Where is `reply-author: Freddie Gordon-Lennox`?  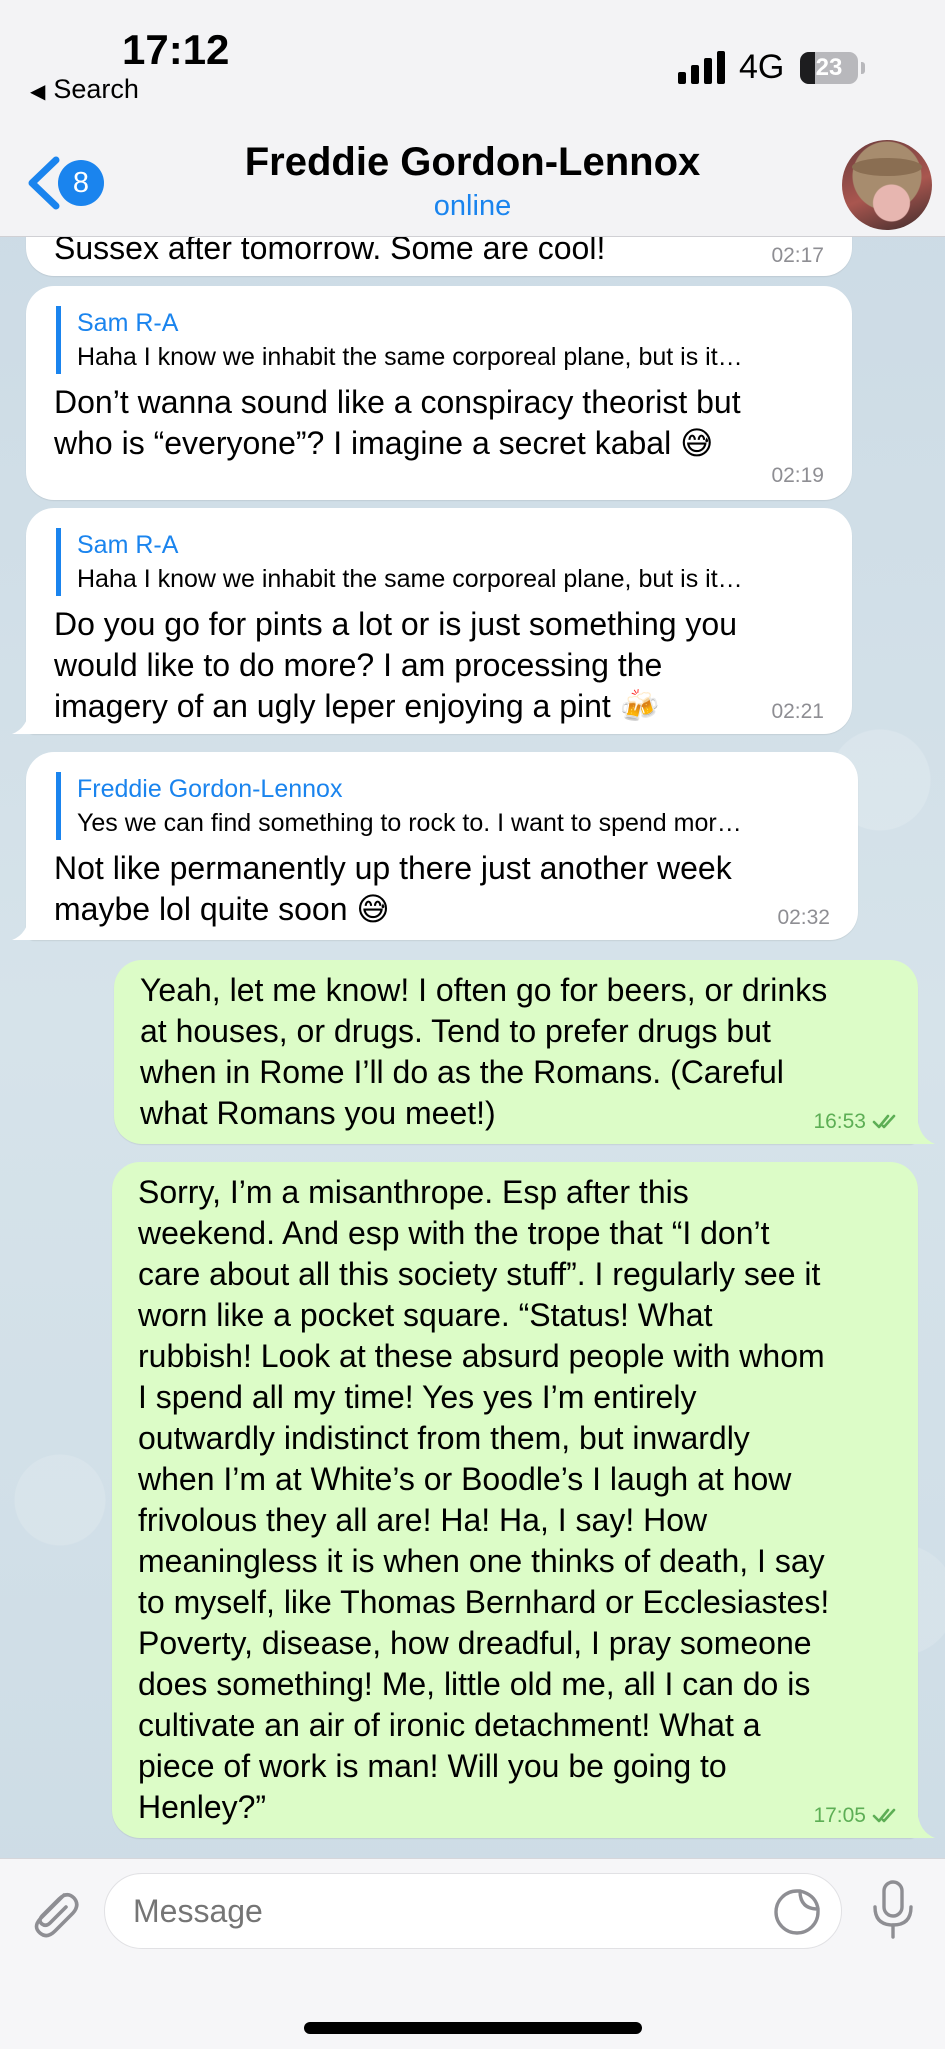
reply-author: Freddie Gordon-Lennox is located at coordinates (210, 789).